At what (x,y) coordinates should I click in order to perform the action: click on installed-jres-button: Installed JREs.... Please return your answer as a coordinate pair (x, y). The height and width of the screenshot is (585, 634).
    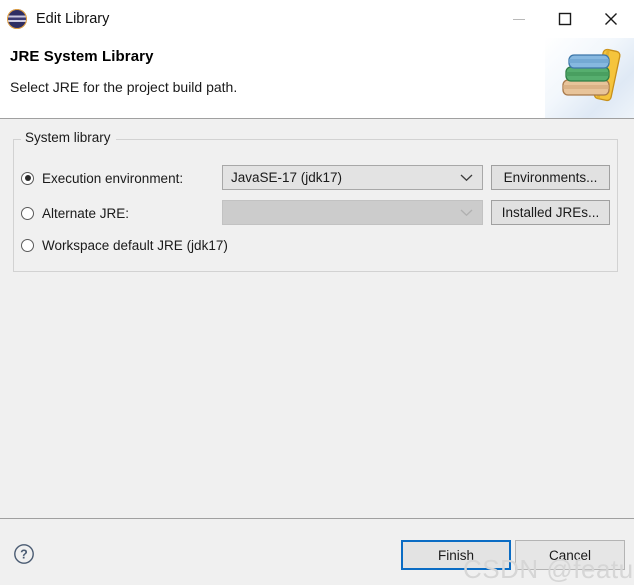
    Looking at the image, I should click on (550, 212).